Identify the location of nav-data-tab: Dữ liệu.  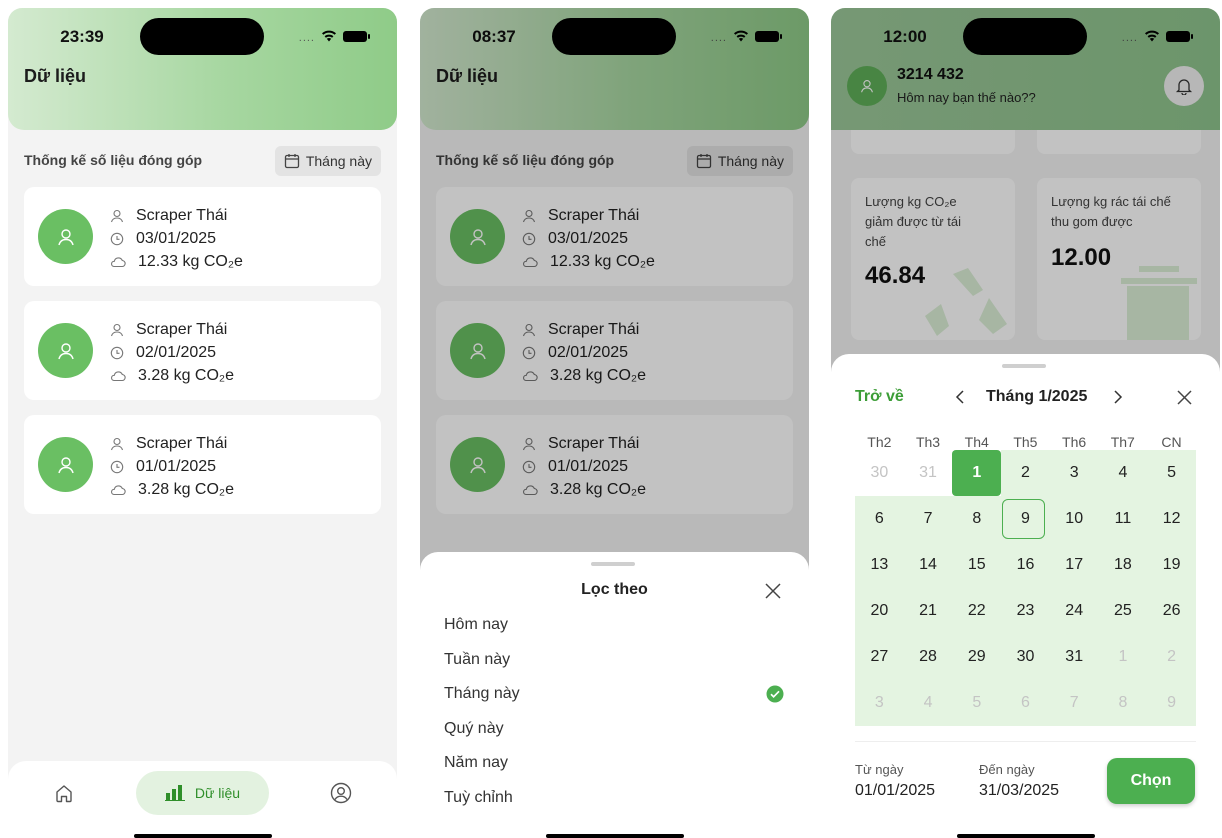
(202, 793).